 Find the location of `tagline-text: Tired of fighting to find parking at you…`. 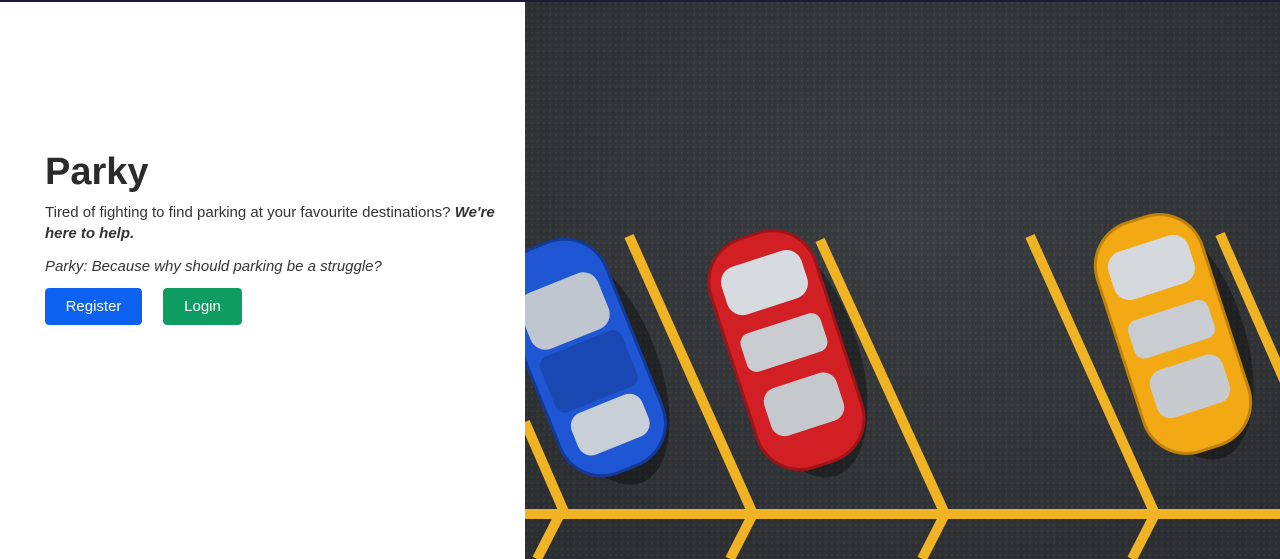

tagline-text: Tired of fighting to find parking at you… is located at coordinates (248, 212).